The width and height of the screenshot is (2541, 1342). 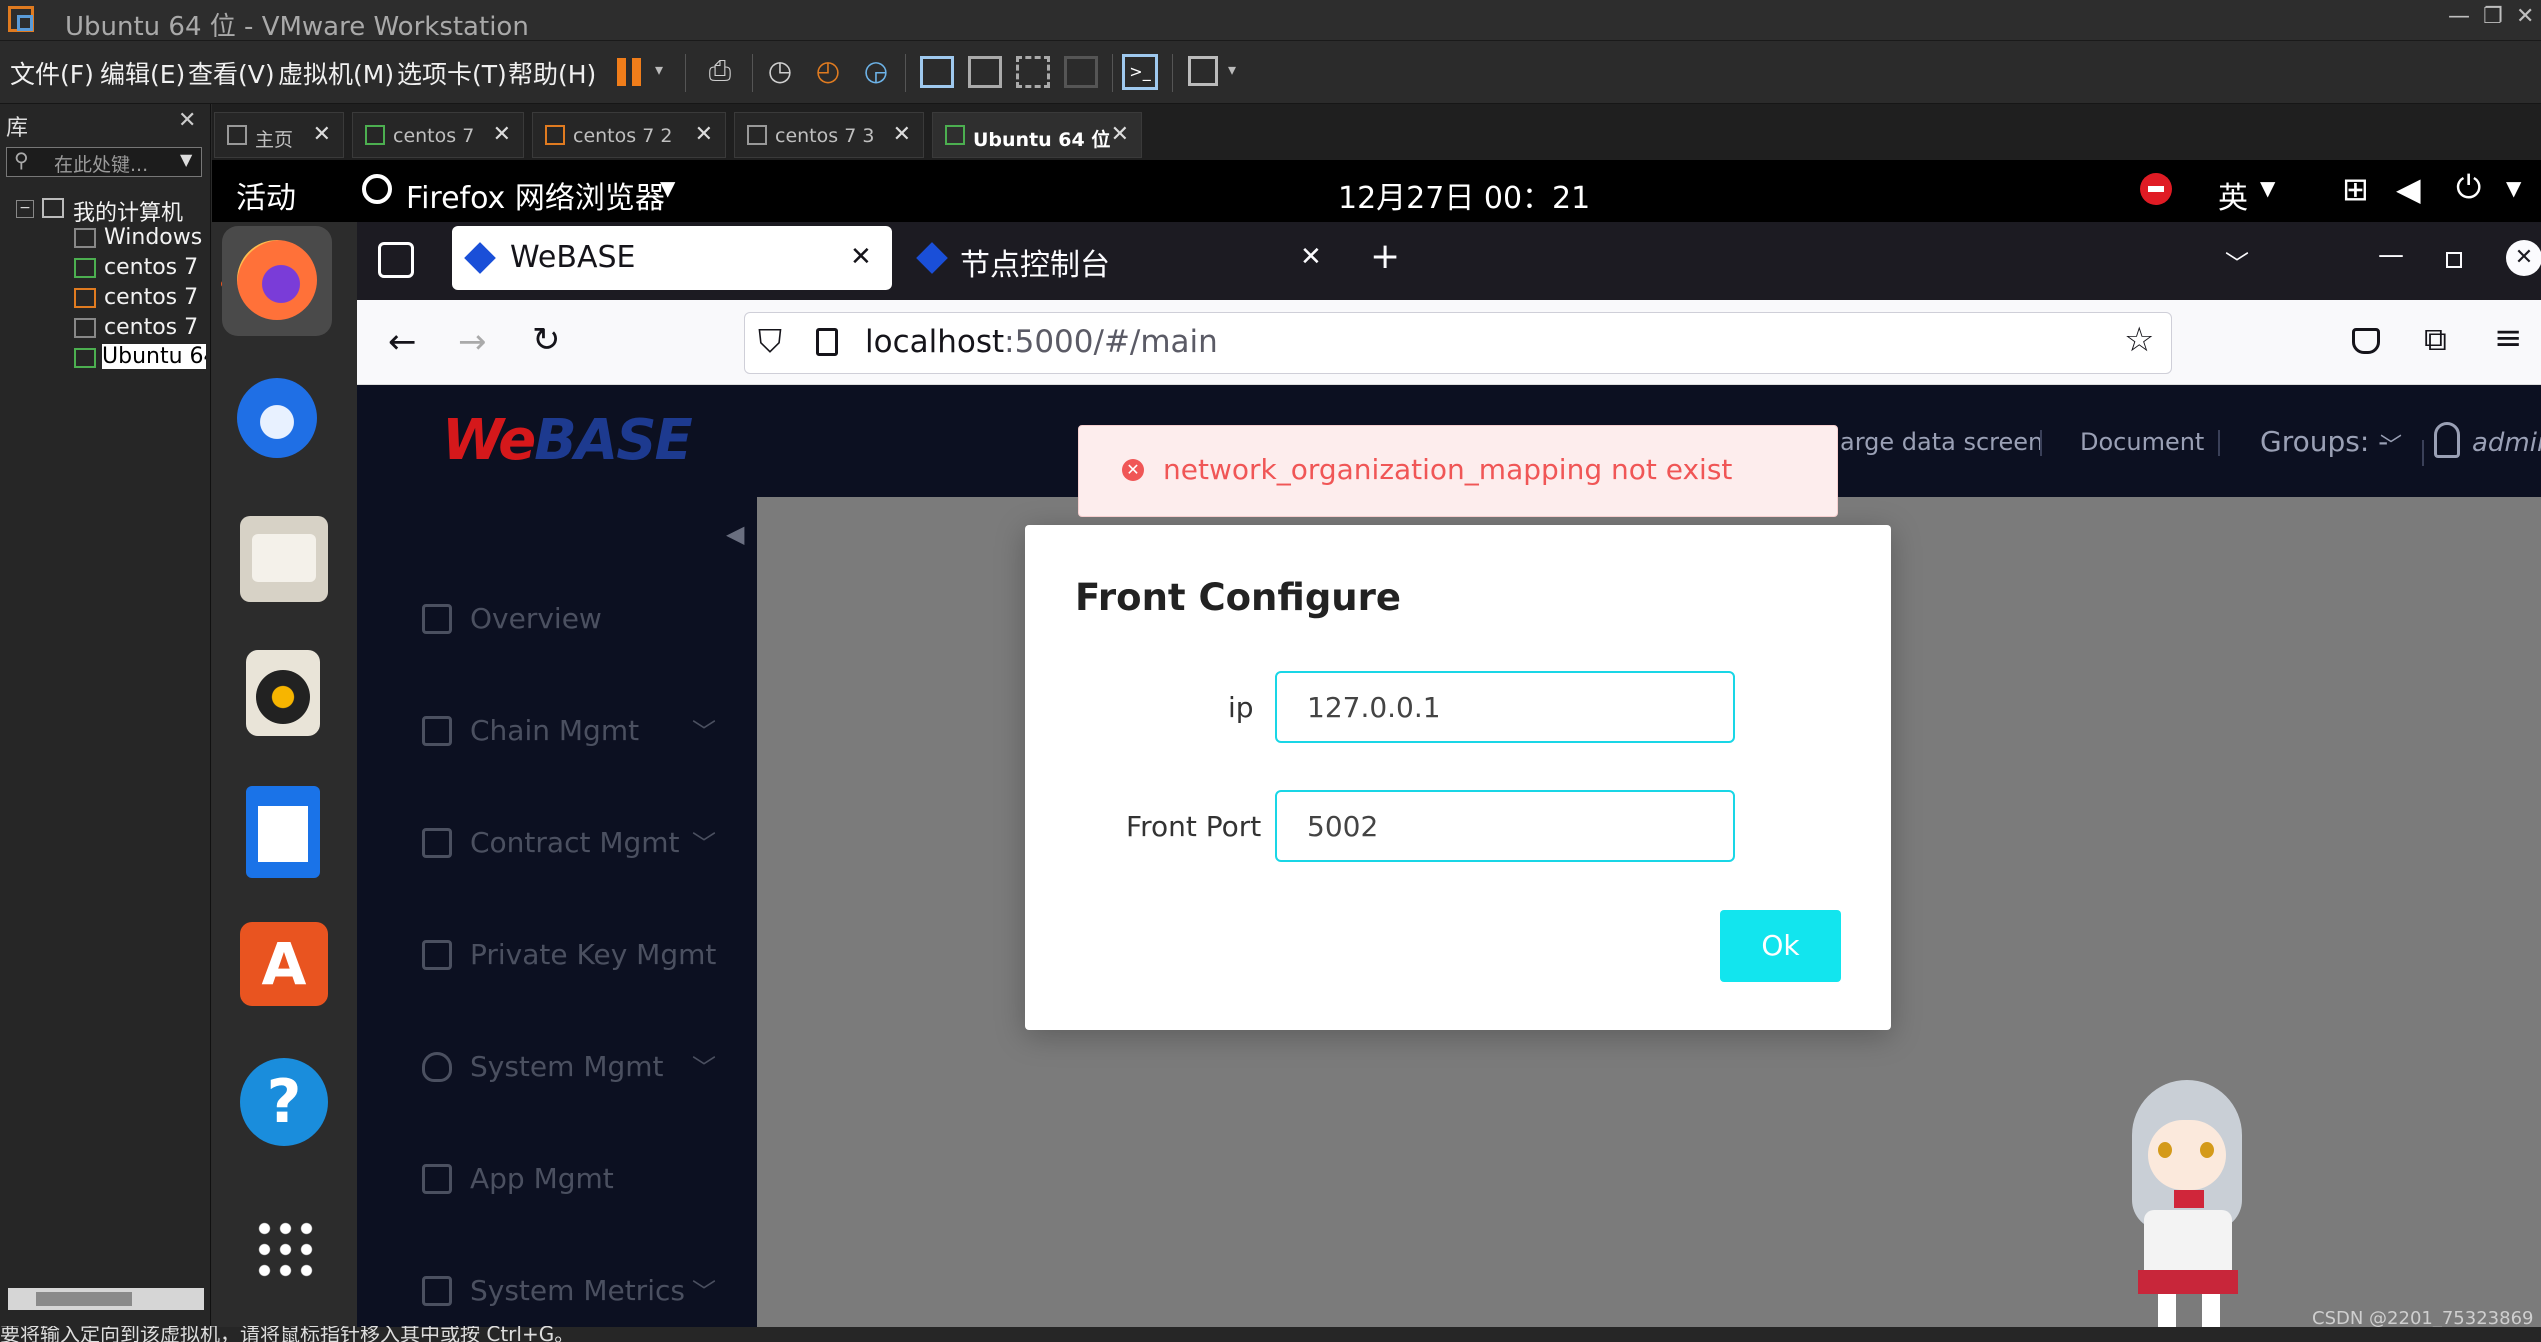 I want to click on menu-view: 查看(V), so click(x=231, y=73).